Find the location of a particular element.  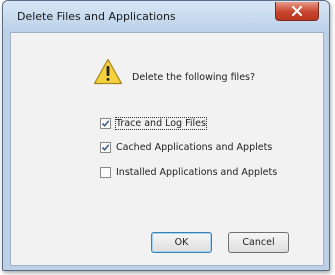

ok-button: OK is located at coordinates (181, 242).